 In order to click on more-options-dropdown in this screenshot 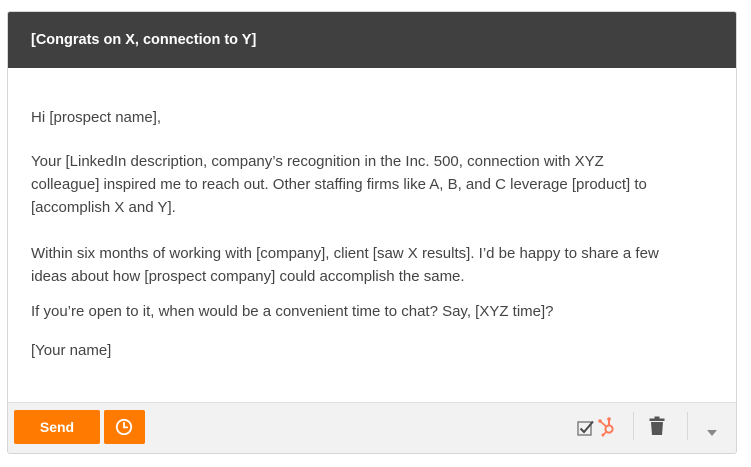, I will do `click(712, 432)`.